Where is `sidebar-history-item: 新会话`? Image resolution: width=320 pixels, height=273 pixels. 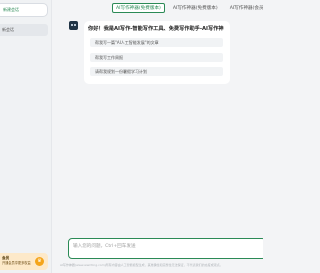 sidebar-history-item: 新会话 is located at coordinates (24, 30).